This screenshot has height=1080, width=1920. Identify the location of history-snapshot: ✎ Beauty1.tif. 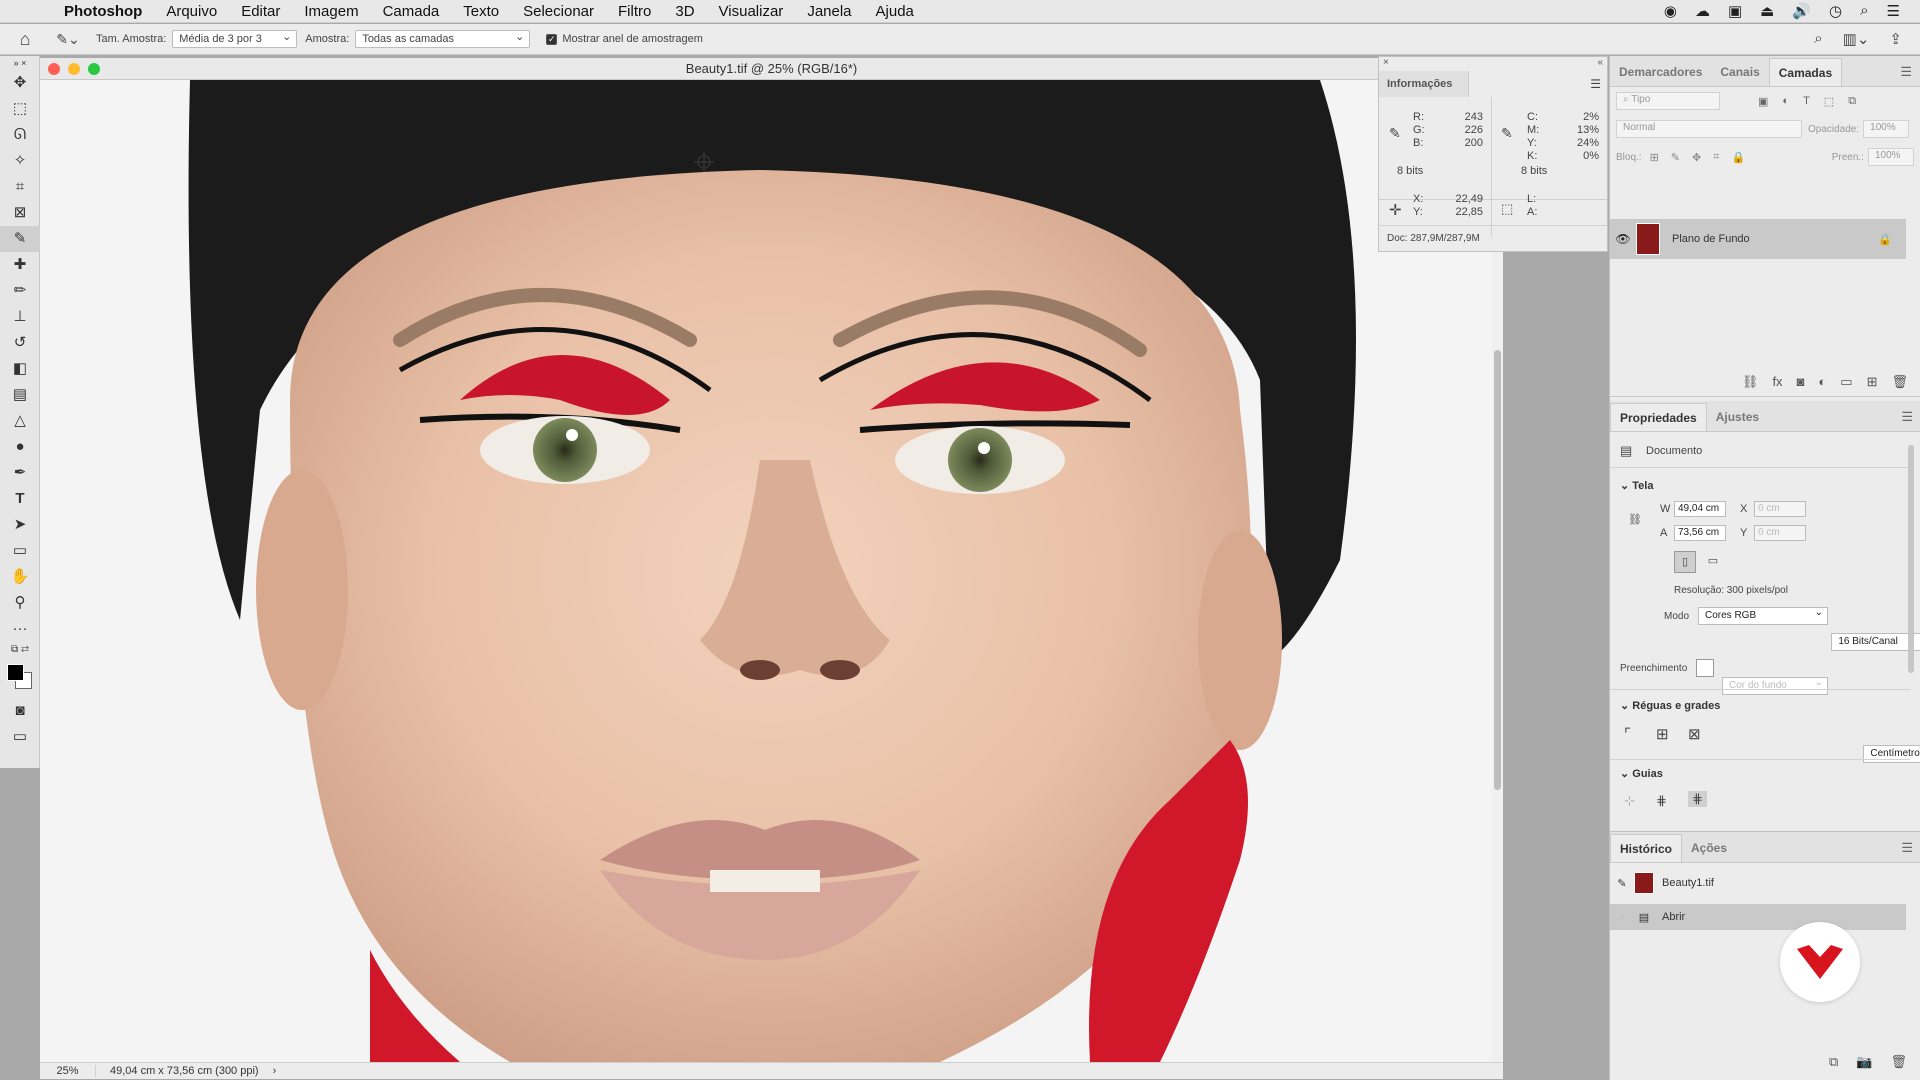
(1758, 883).